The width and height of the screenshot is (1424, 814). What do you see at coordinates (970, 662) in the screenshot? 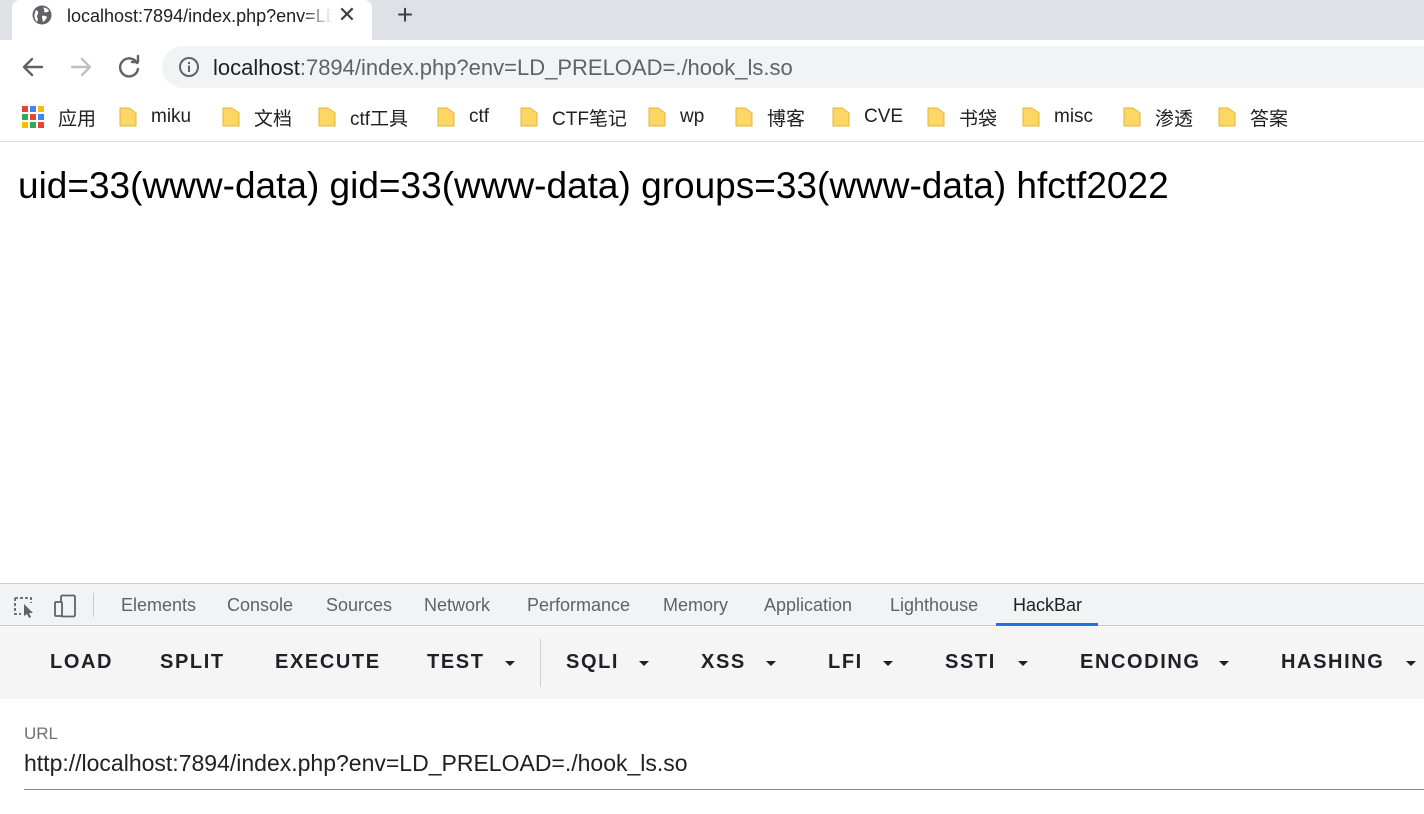
I see `ssti-dropdown: SSTI` at bounding box center [970, 662].